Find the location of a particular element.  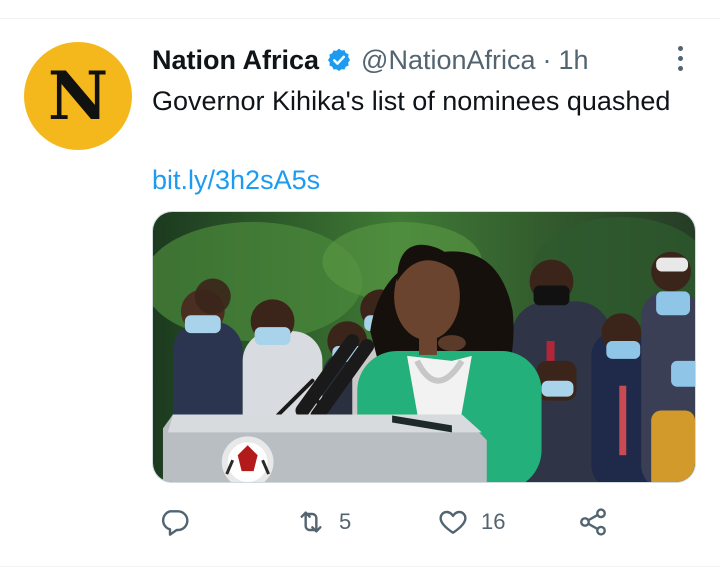

bottom-divider is located at coordinates (360, 566).